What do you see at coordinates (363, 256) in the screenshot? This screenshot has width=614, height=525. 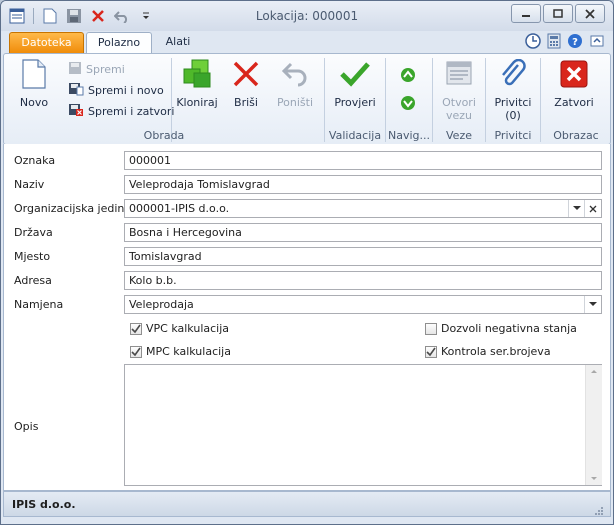 I see `mjesto-field: Tomislavgrad` at bounding box center [363, 256].